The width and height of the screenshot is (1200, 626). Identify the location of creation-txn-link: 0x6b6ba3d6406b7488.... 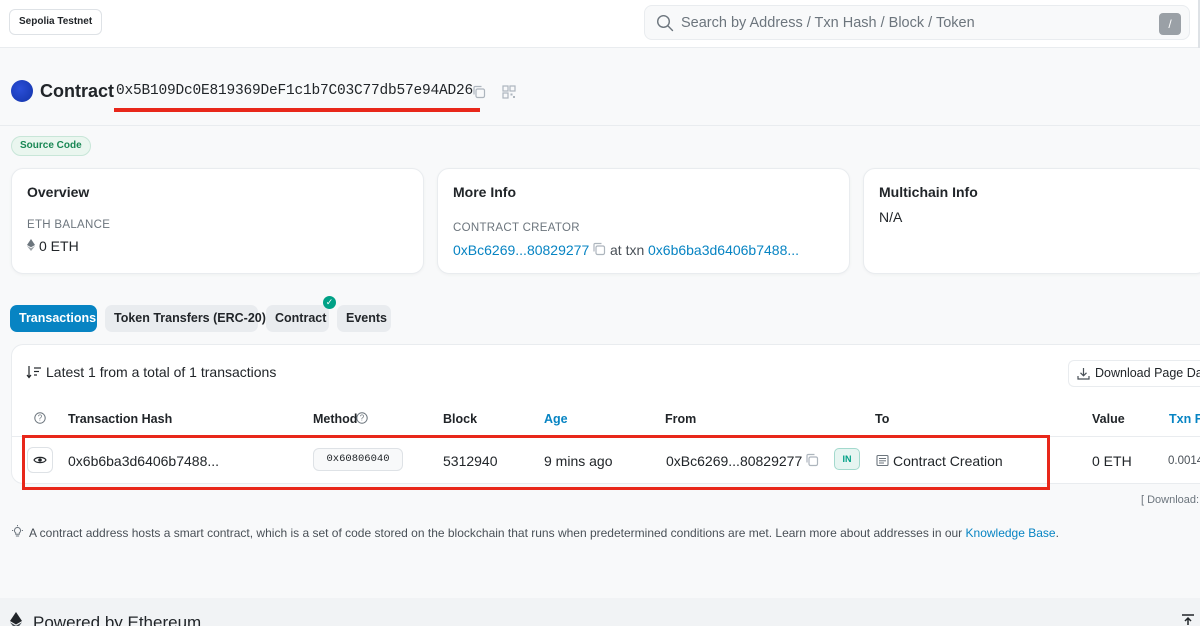
(723, 250).